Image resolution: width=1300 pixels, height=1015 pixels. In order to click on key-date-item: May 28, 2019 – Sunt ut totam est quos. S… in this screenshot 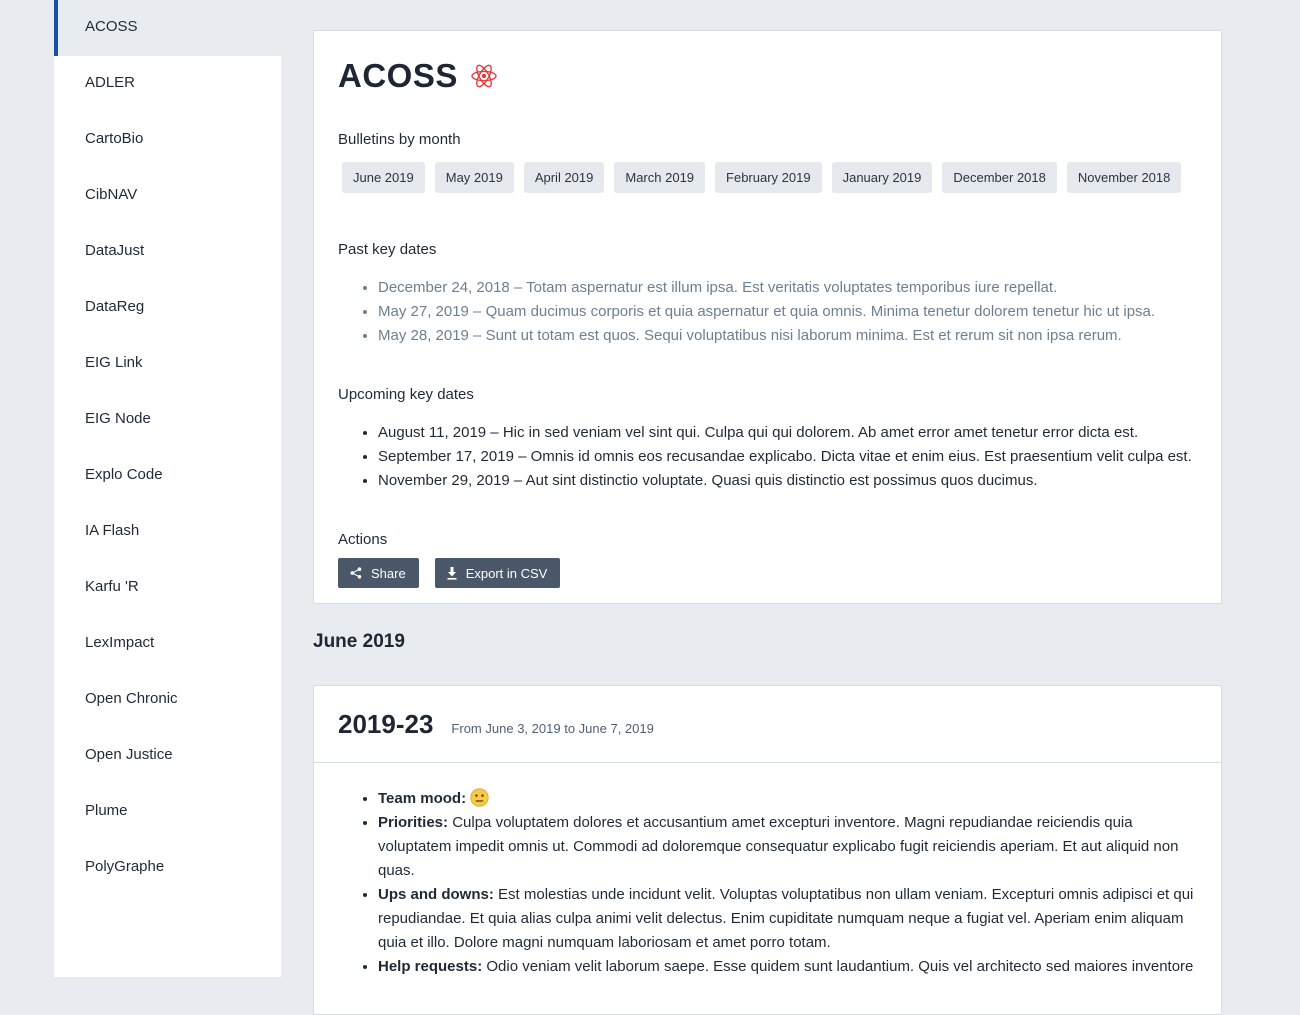, I will do `click(787, 336)`.